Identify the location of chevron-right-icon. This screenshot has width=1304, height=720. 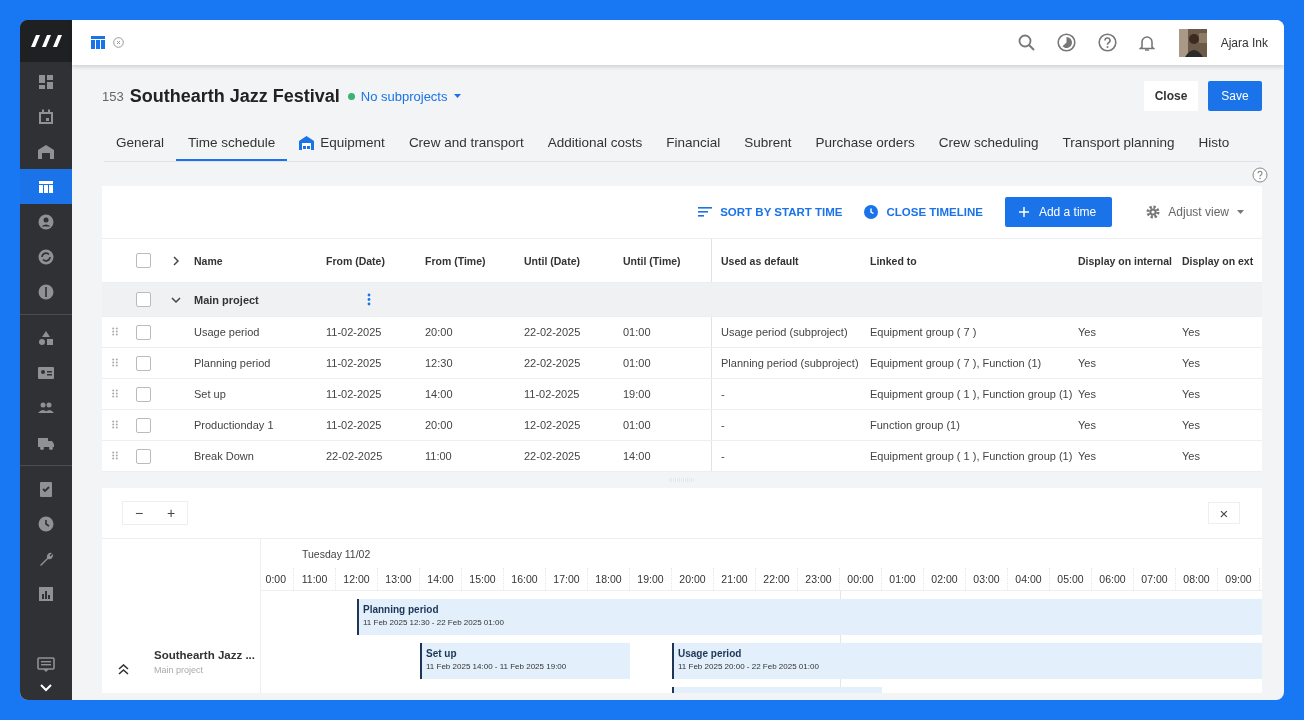
(176, 260).